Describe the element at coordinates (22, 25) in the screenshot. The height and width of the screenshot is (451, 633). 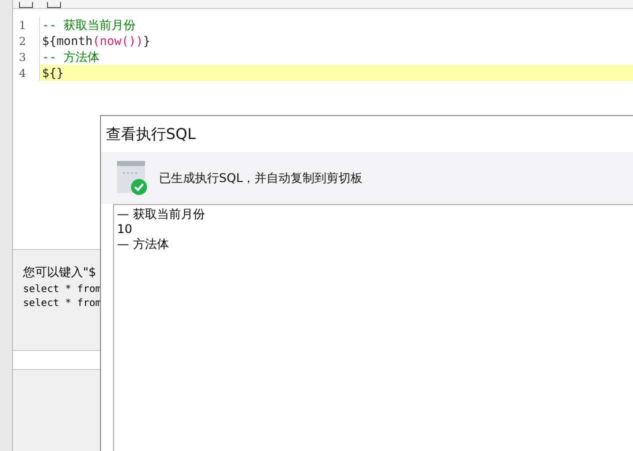
I see `line-number: 1` at that location.